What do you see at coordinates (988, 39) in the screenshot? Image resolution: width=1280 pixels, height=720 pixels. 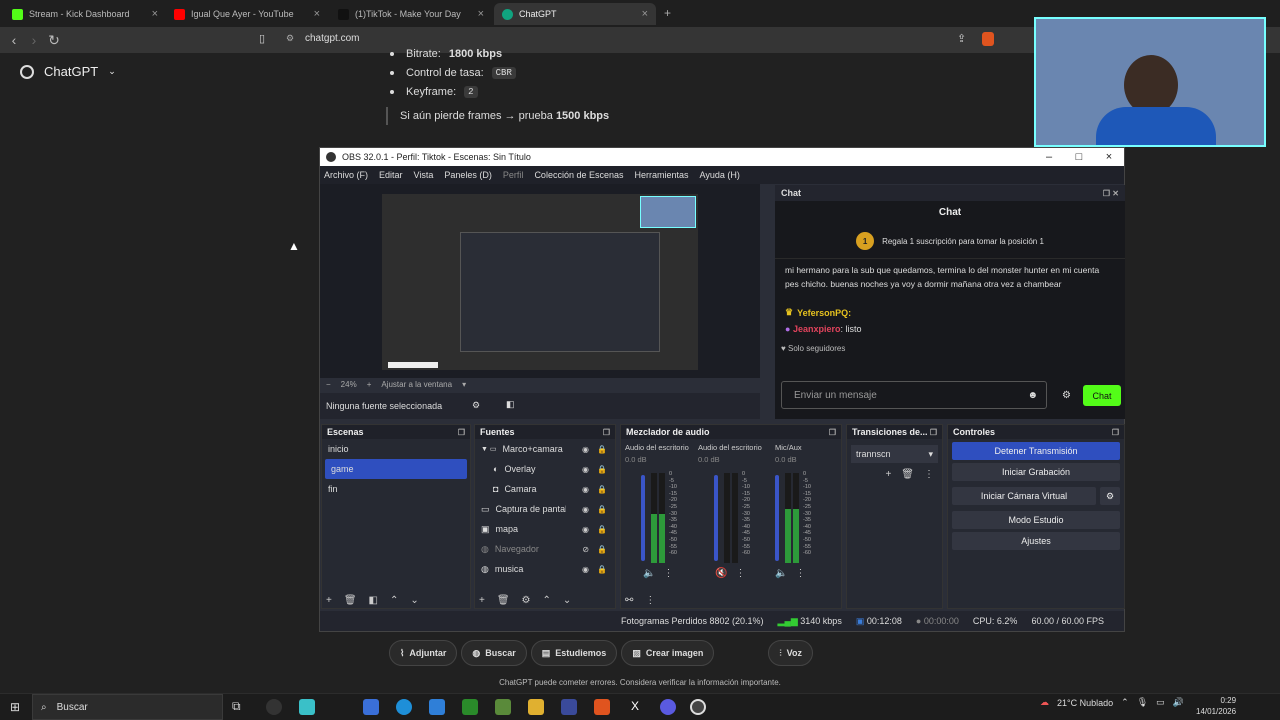 I see `brave-shield-icon` at bounding box center [988, 39].